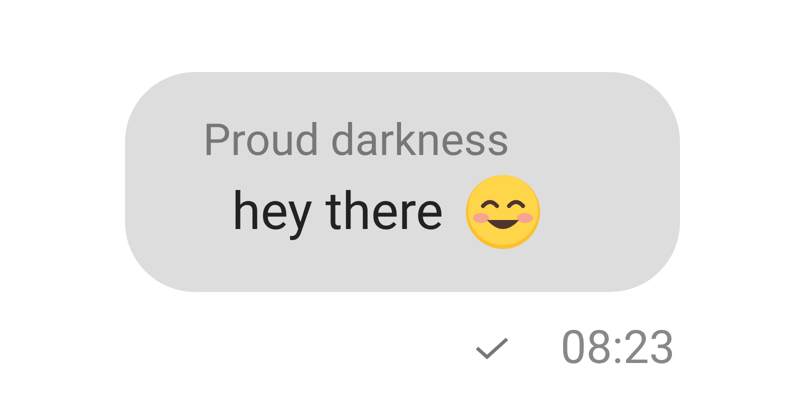 This screenshot has width=800, height=416. What do you see at coordinates (503, 212) in the screenshot?
I see `smiling-face-icon` at bounding box center [503, 212].